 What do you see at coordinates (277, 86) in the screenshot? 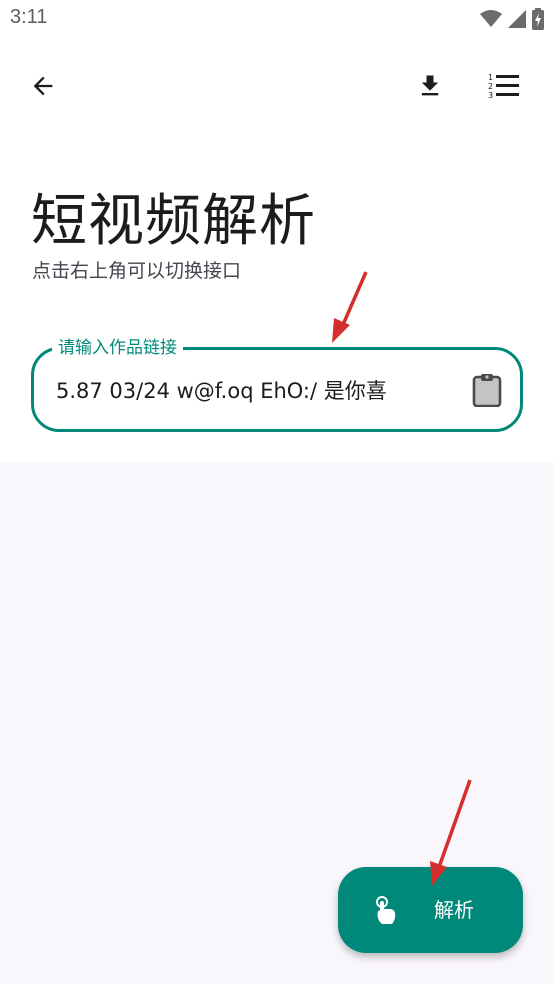
I see `app-bar: 1 2 3` at bounding box center [277, 86].